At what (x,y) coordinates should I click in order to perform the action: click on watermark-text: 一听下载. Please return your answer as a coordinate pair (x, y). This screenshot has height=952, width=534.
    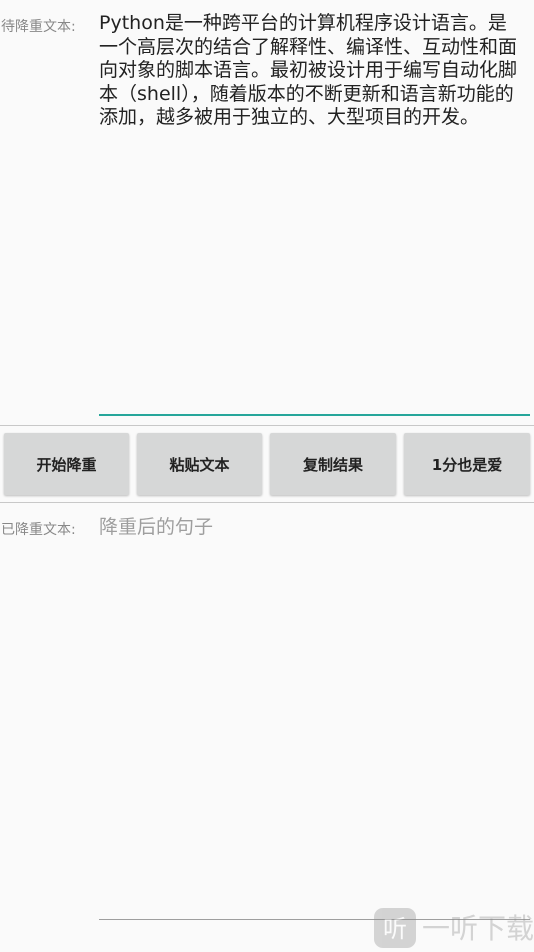
    Looking at the image, I should click on (478, 928).